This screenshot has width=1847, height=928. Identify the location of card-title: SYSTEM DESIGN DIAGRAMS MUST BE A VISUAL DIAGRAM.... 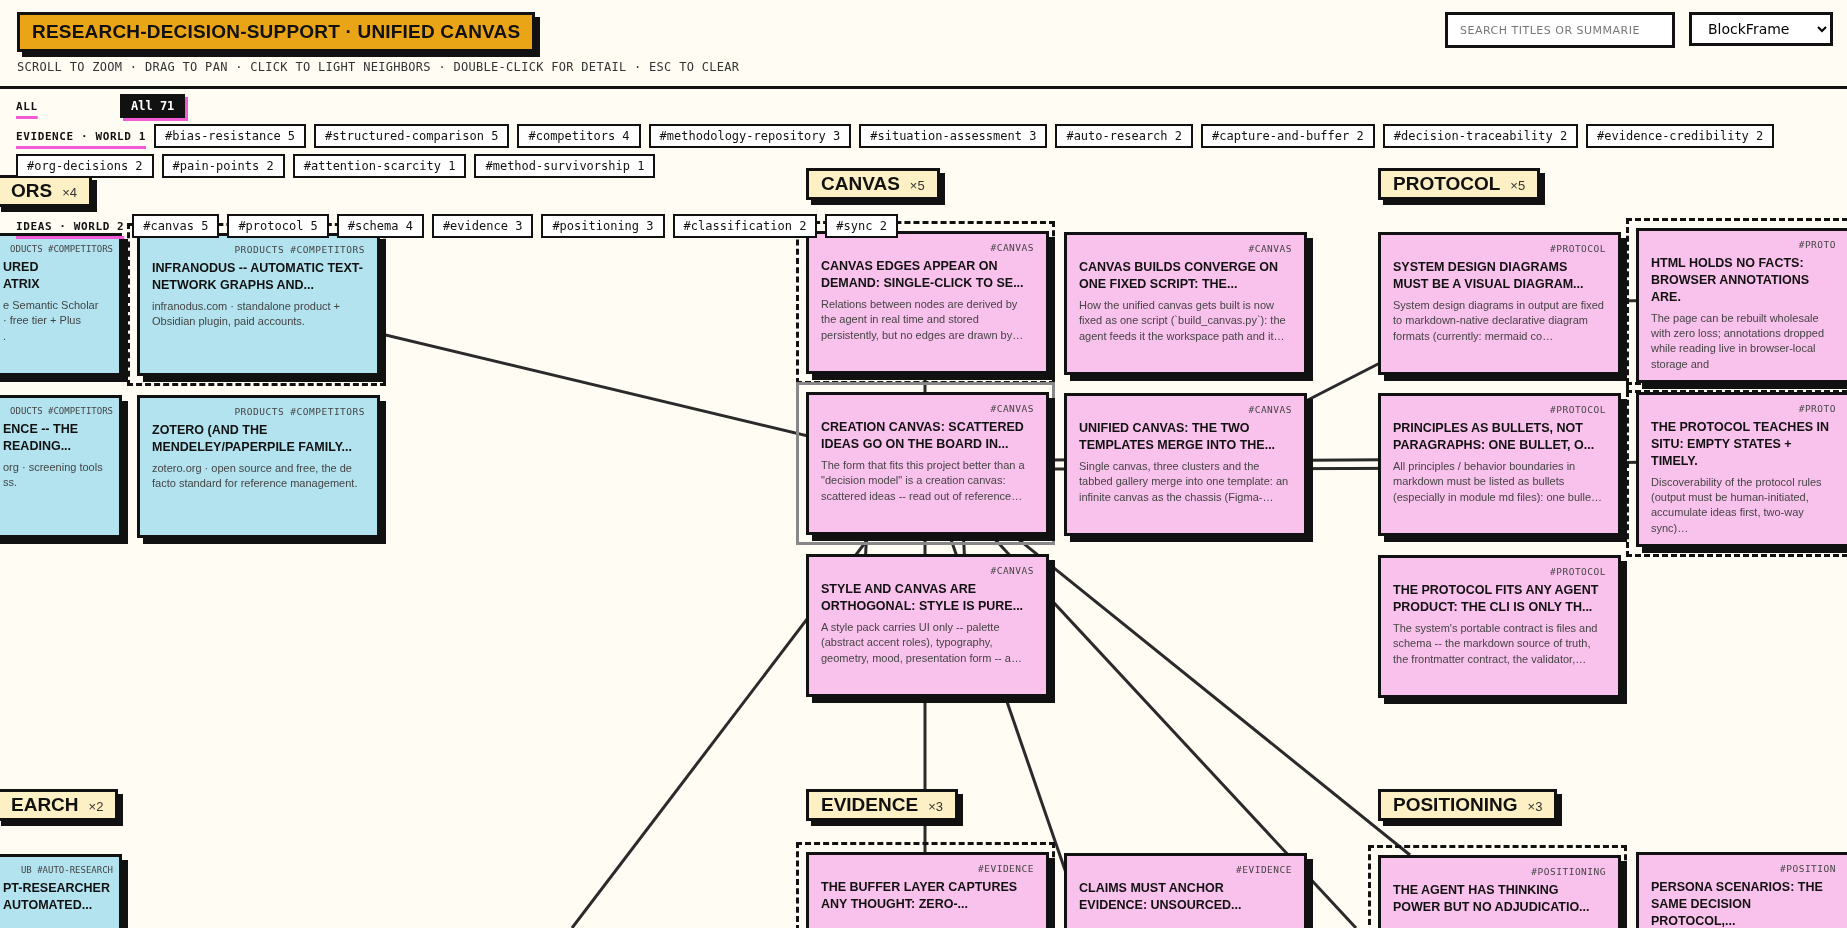
(1489, 276).